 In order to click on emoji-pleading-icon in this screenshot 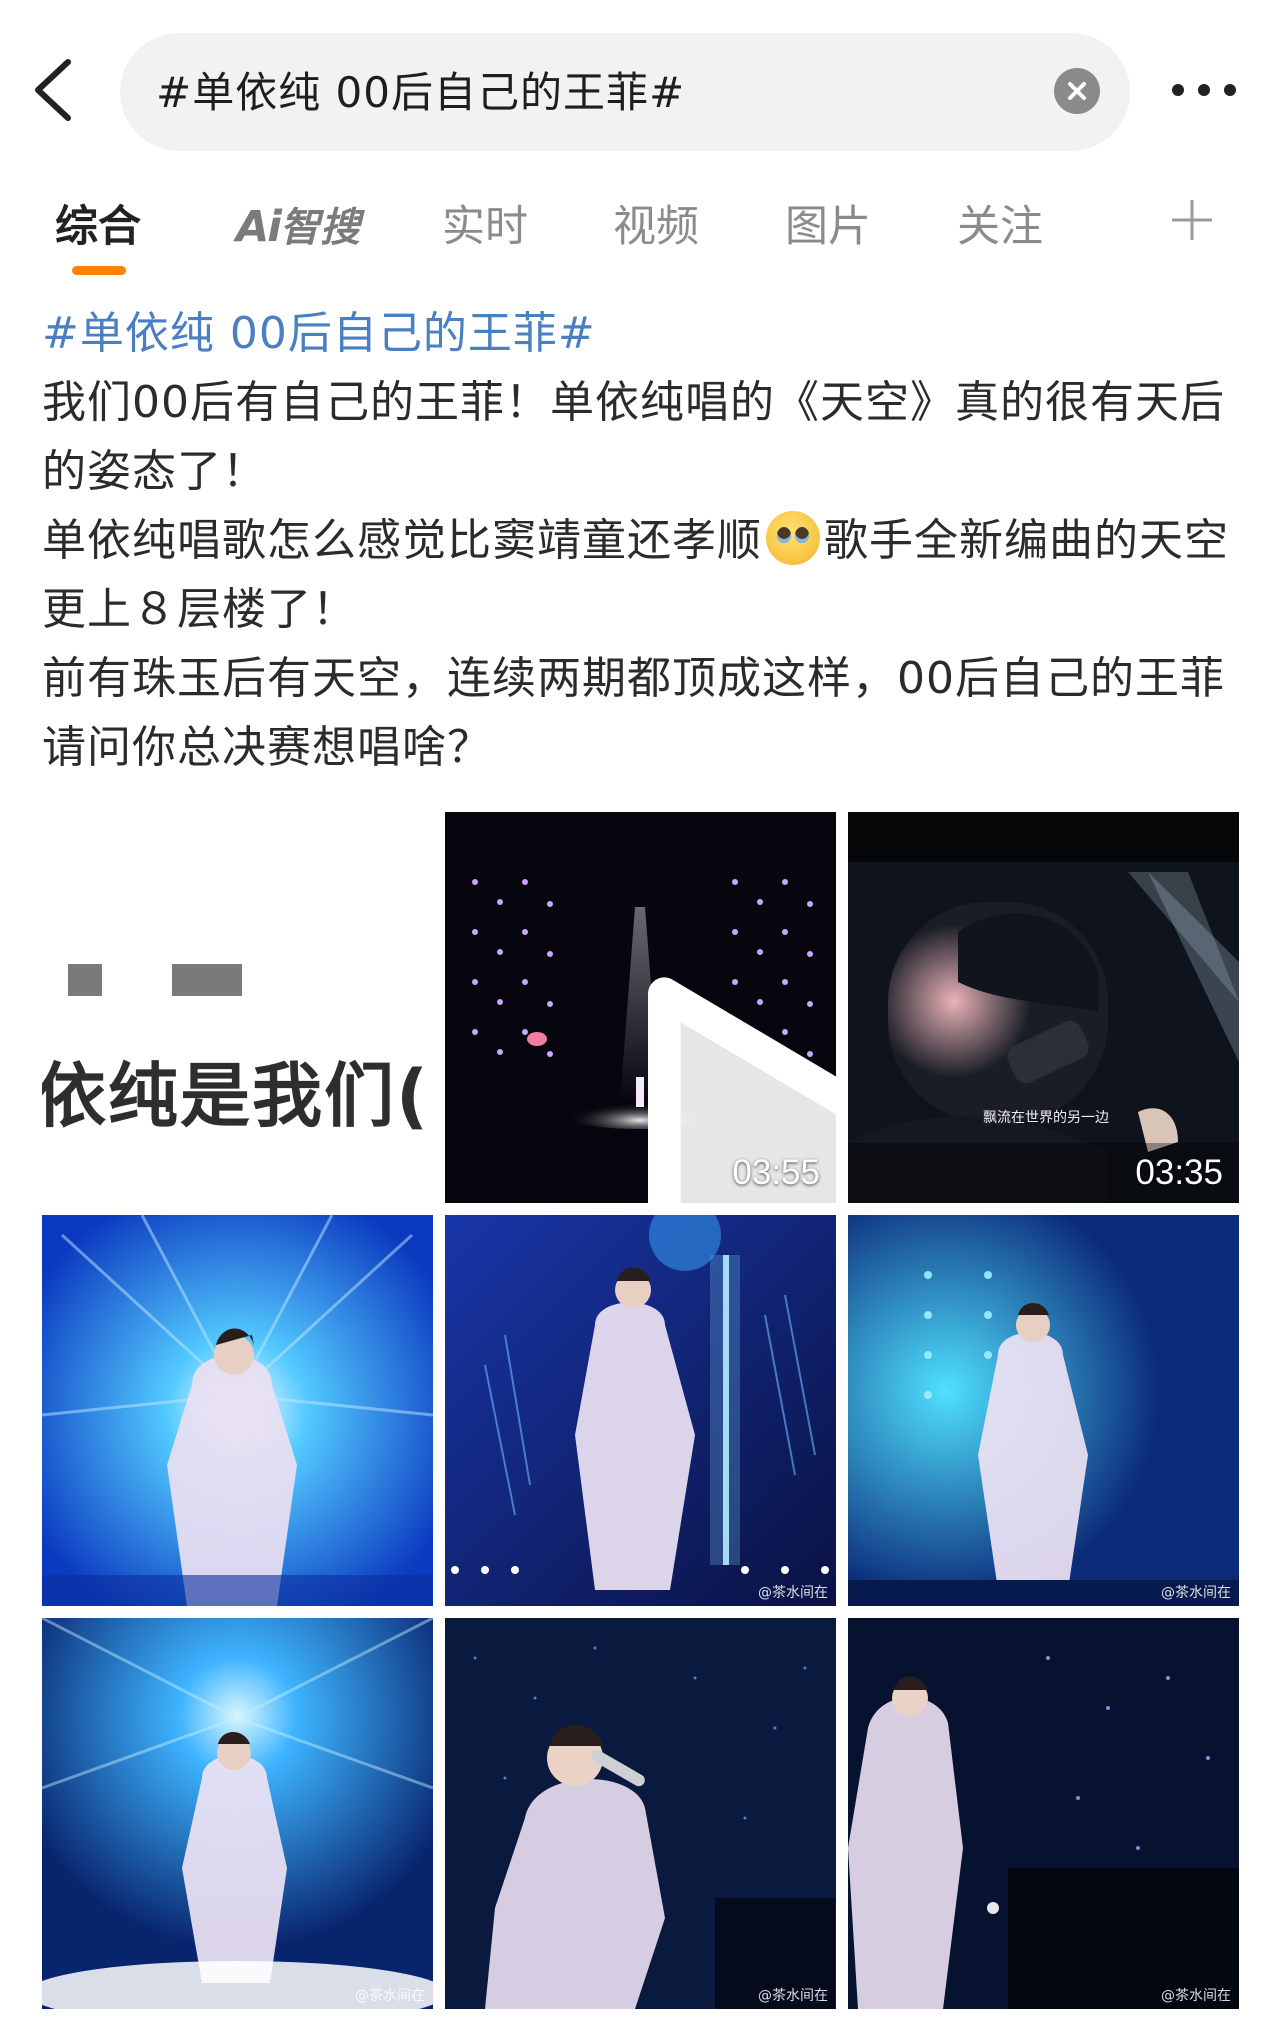, I will do `click(793, 538)`.